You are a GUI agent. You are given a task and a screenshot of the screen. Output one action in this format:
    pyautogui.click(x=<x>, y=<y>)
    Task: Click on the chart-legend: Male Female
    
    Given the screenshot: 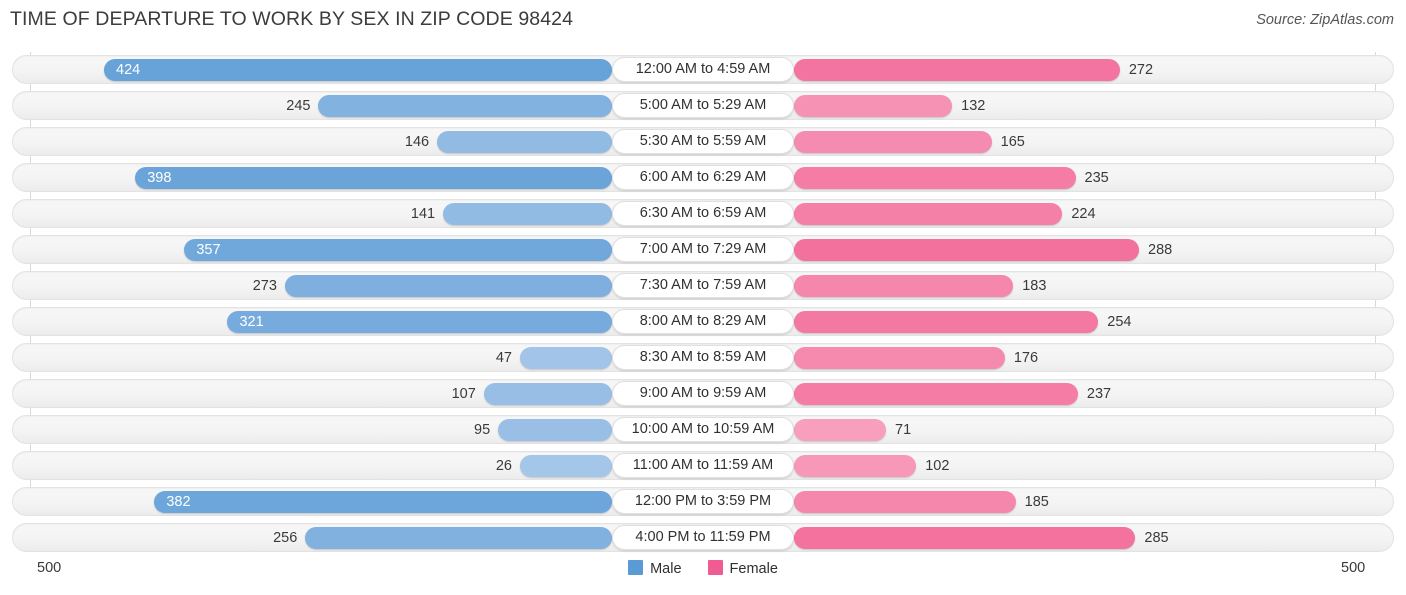 What is the action you would take?
    pyautogui.click(x=703, y=568)
    